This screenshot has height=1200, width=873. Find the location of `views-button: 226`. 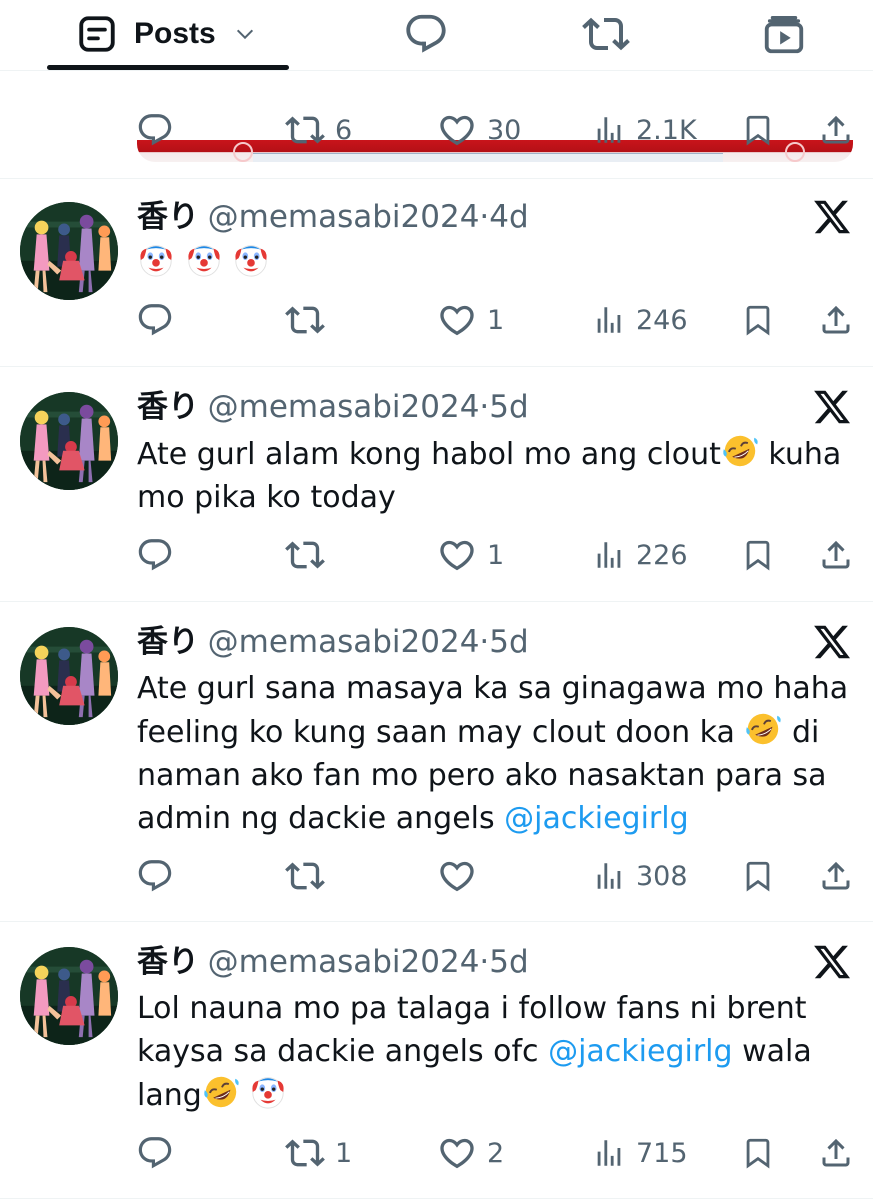

views-button: 226 is located at coordinates (640, 555).